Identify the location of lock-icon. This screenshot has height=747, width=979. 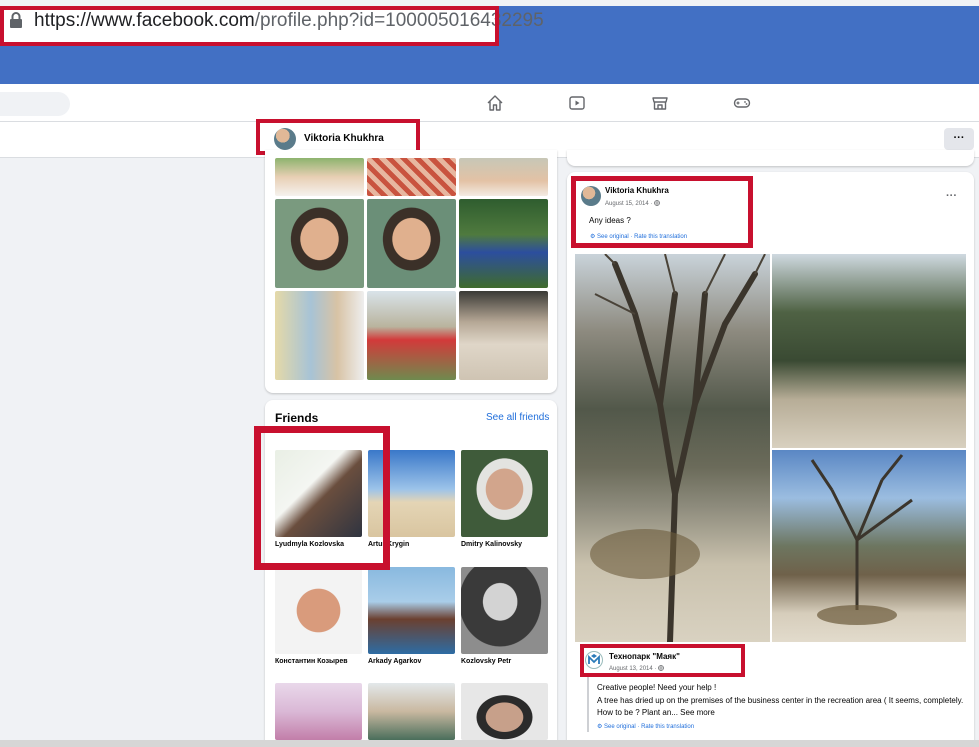
(16, 20).